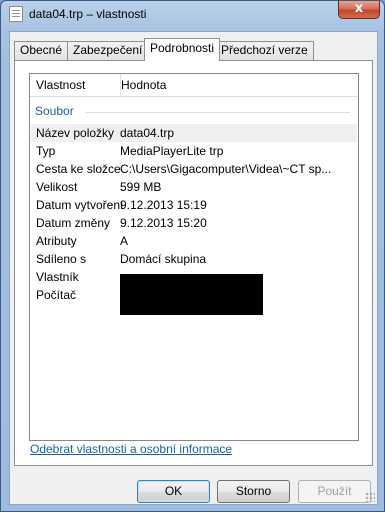 The image size is (385, 512). What do you see at coordinates (16, 14) in the screenshot?
I see `document-icon` at bounding box center [16, 14].